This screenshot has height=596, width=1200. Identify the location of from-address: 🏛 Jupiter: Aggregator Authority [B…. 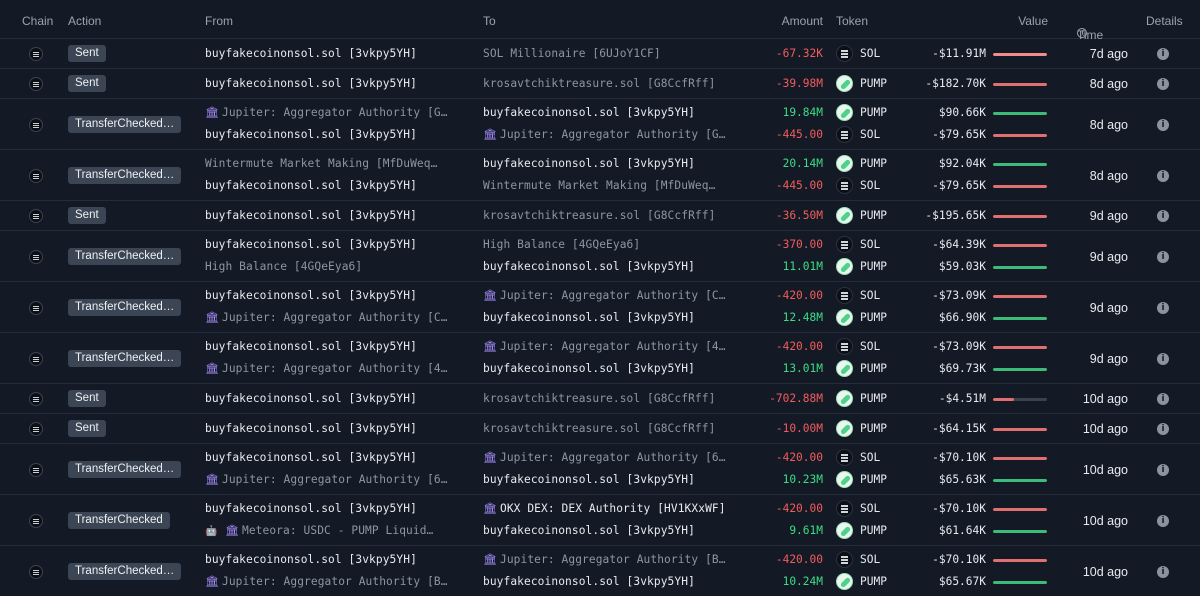
(326, 581).